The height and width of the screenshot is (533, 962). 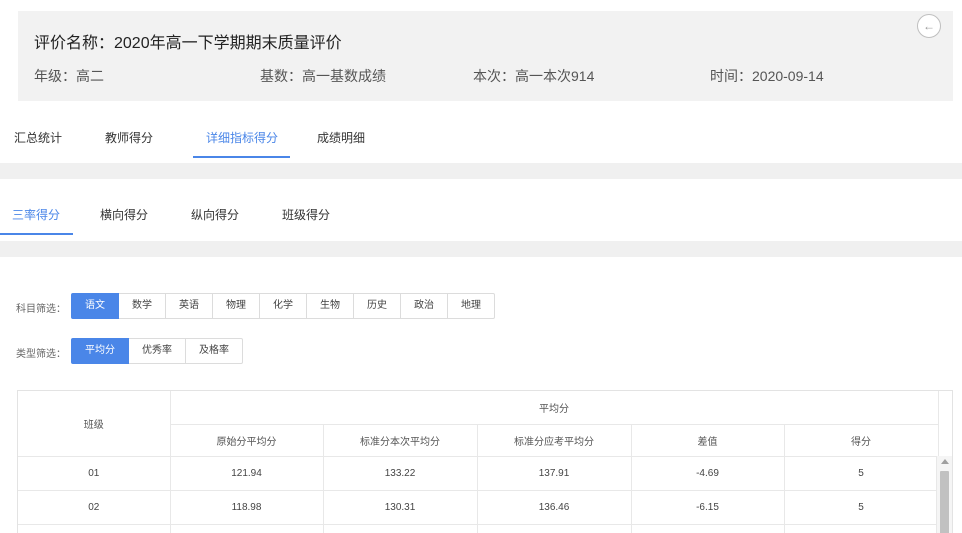 I want to click on tab-vertical-score: 纵向得分, so click(x=215, y=220).